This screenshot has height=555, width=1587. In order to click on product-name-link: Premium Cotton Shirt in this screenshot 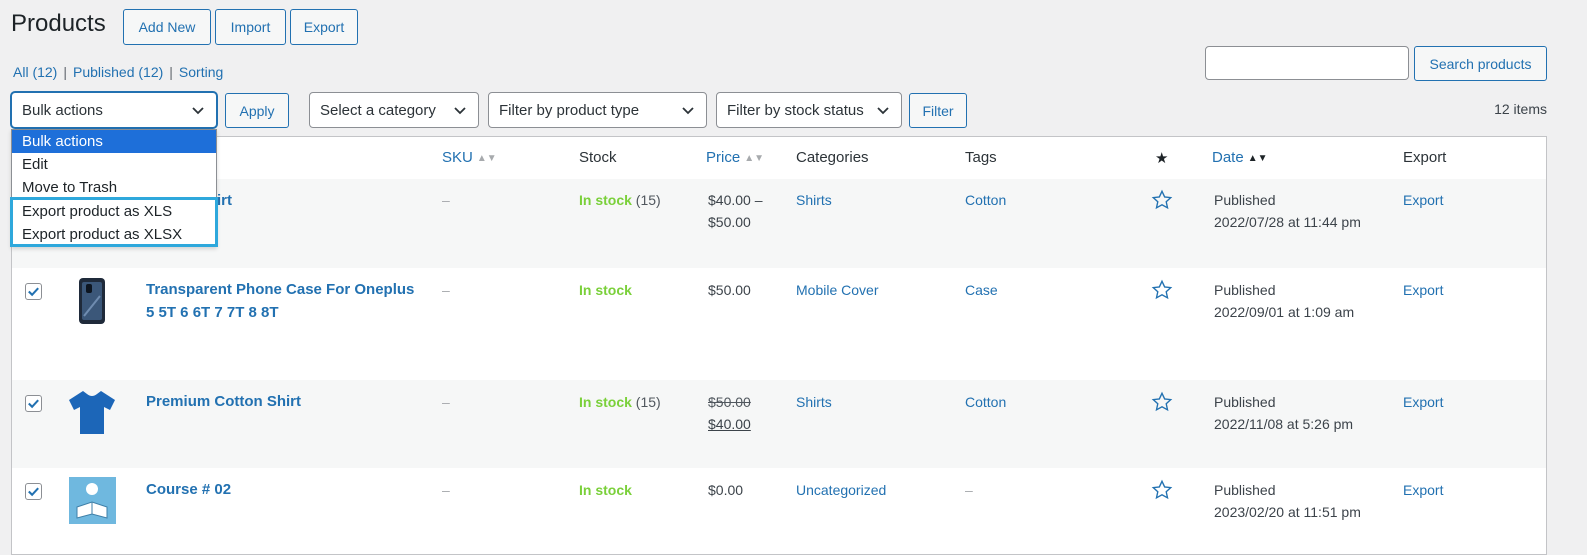, I will do `click(223, 401)`.